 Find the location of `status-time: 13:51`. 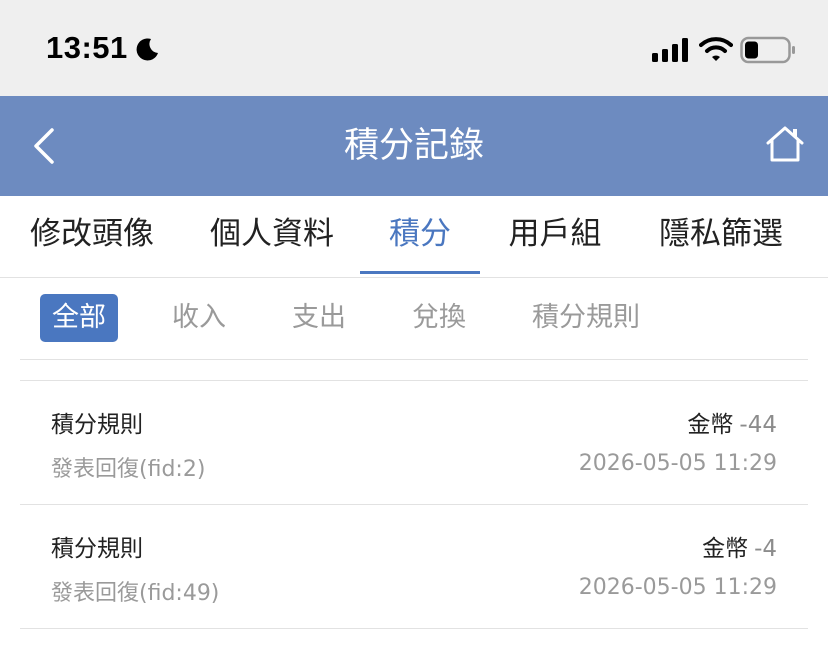

status-time: 13:51 is located at coordinates (87, 47).